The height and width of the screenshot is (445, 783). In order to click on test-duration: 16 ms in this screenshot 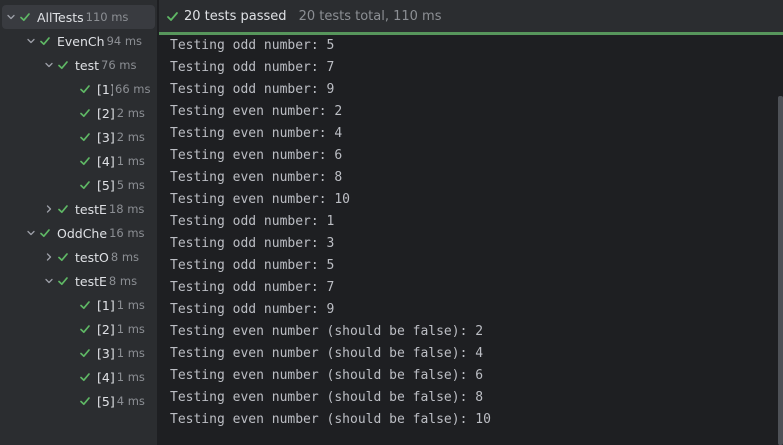, I will do `click(127, 233)`.